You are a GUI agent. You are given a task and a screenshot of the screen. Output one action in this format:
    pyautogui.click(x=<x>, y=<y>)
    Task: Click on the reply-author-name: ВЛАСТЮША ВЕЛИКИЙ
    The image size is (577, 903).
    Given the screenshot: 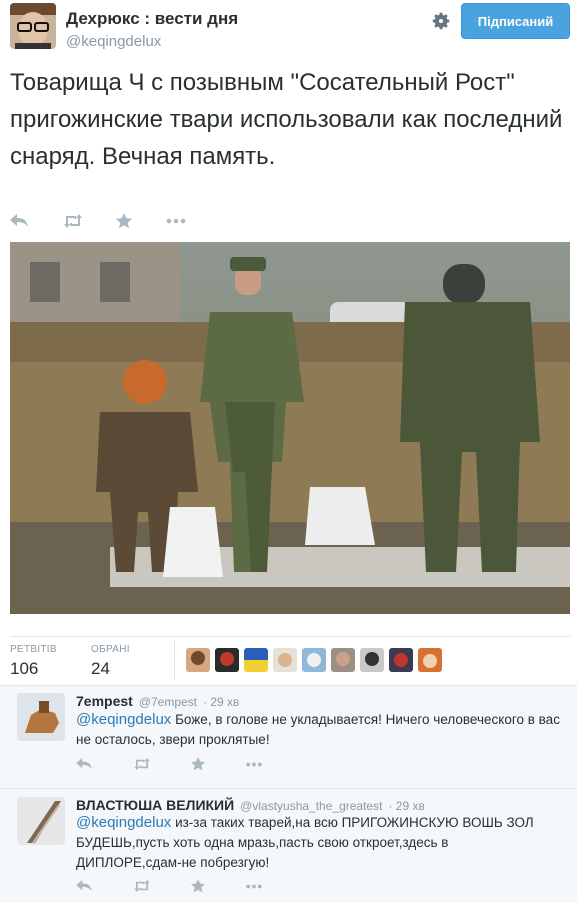 What is the action you would take?
    pyautogui.click(x=155, y=805)
    